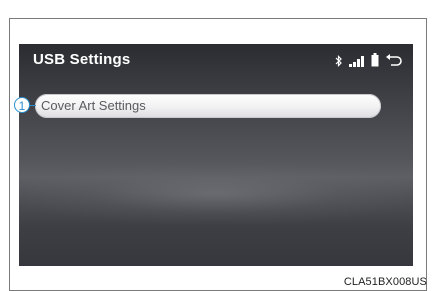 This screenshot has width=433, height=291. Describe the element at coordinates (22, 105) in the screenshot. I see `callout-number: 1` at that location.